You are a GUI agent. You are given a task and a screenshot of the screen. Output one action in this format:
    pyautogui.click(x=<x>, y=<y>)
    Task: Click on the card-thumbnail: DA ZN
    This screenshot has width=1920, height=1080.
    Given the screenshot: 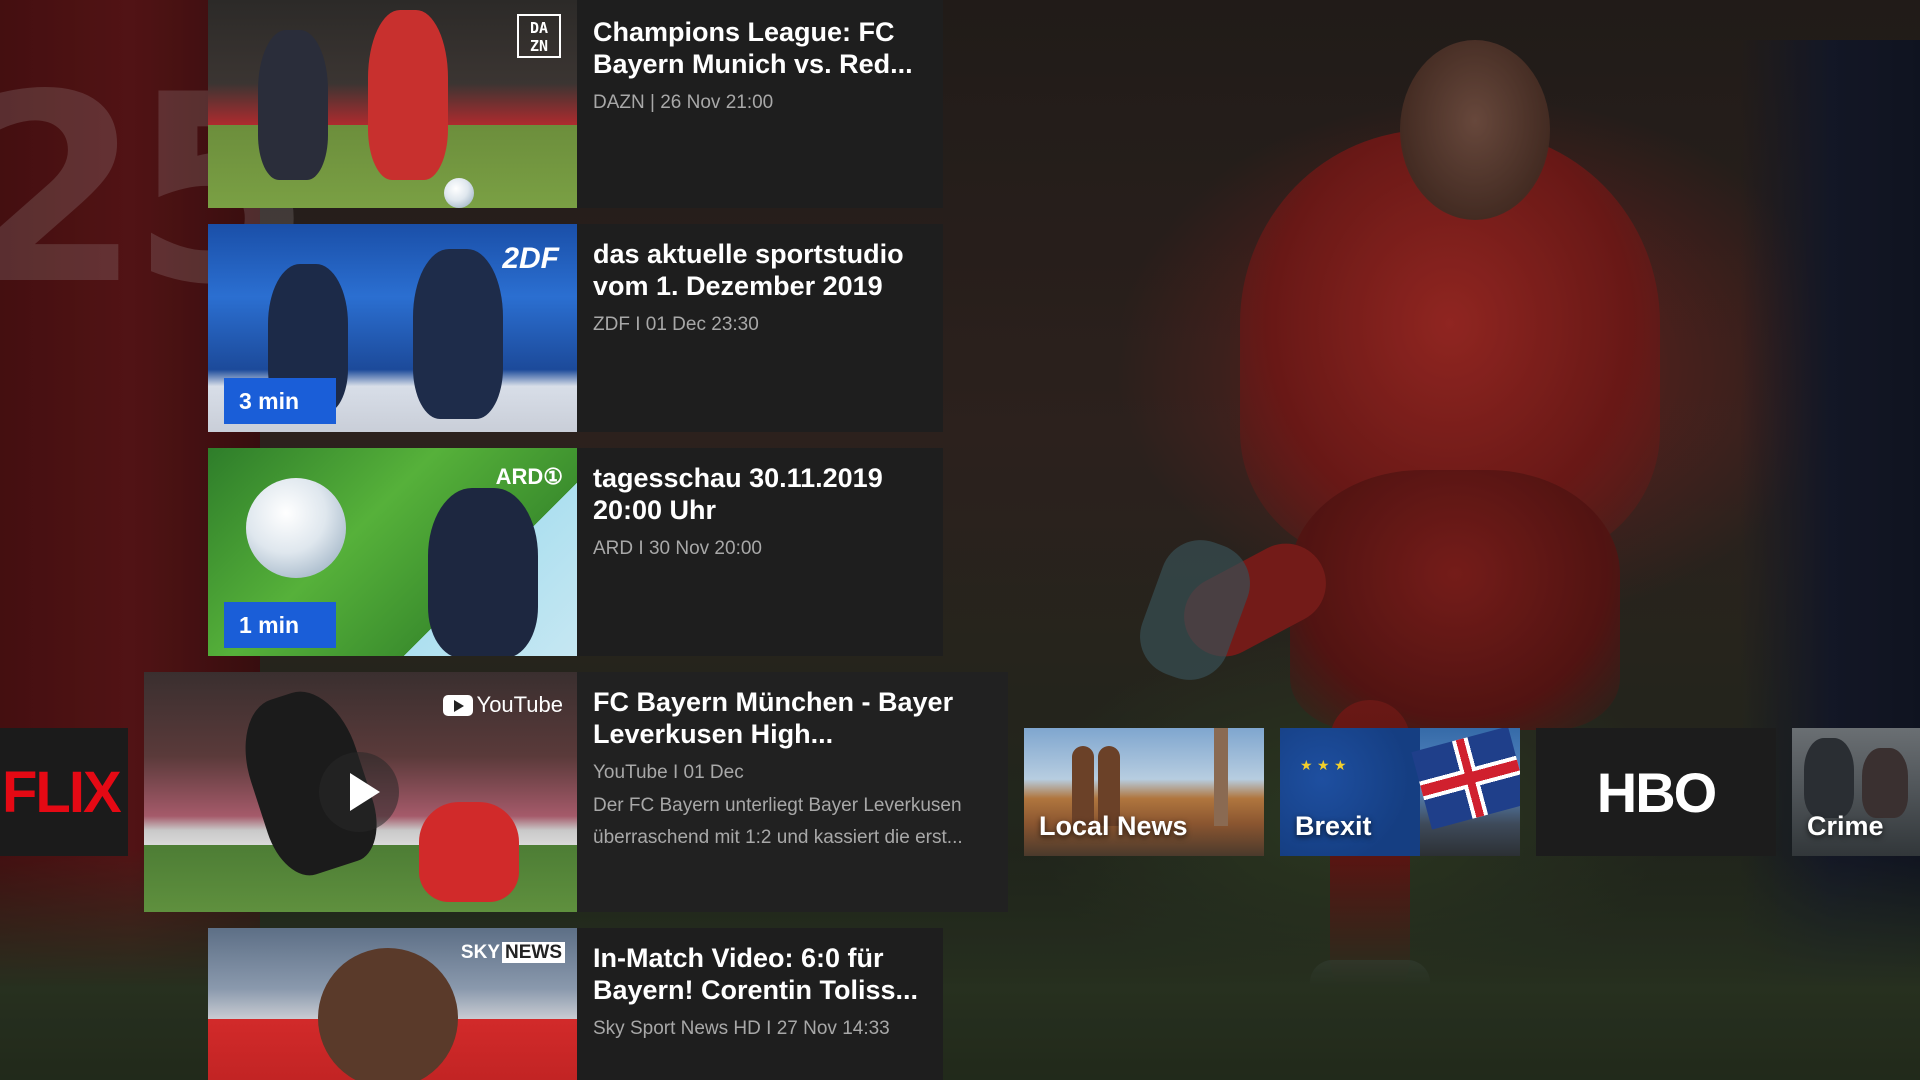 What is the action you would take?
    pyautogui.click(x=392, y=104)
    